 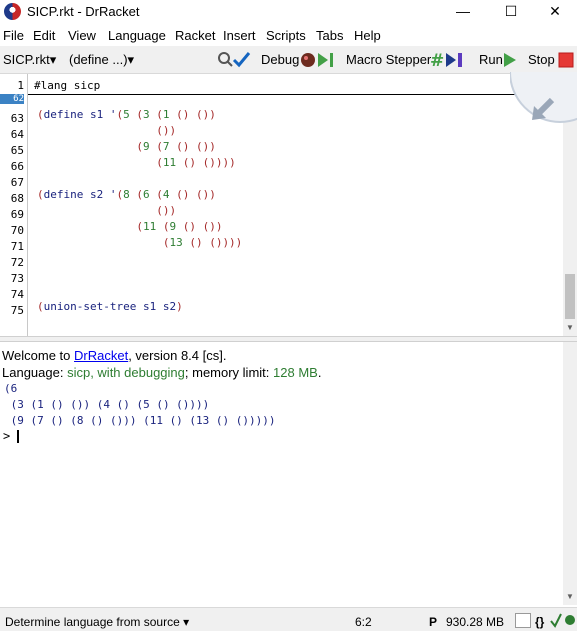 I want to click on code-line: (define s1 '(5 (3 (1 () ()), so click(x=126, y=114).